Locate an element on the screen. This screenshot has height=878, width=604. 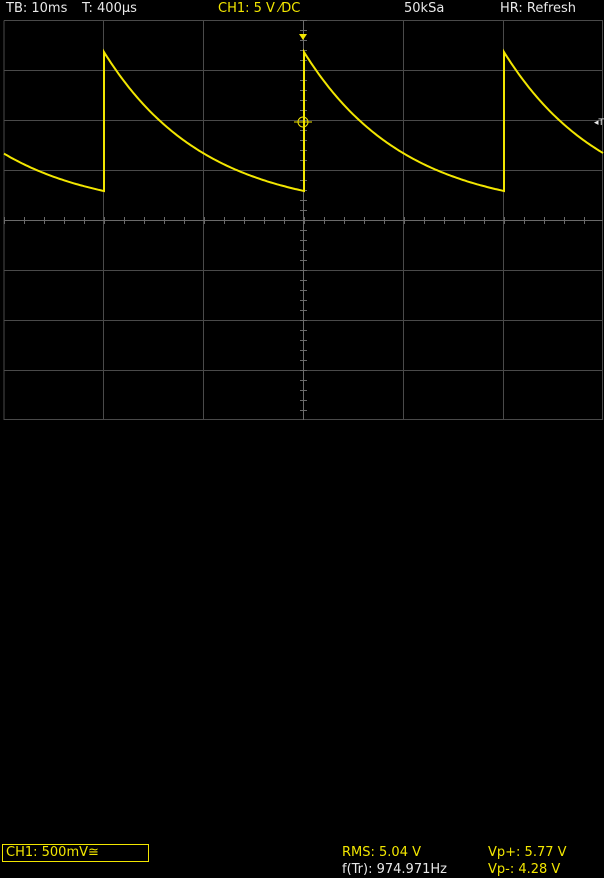
sample-rate-readout: 50kSa is located at coordinates (424, 9).